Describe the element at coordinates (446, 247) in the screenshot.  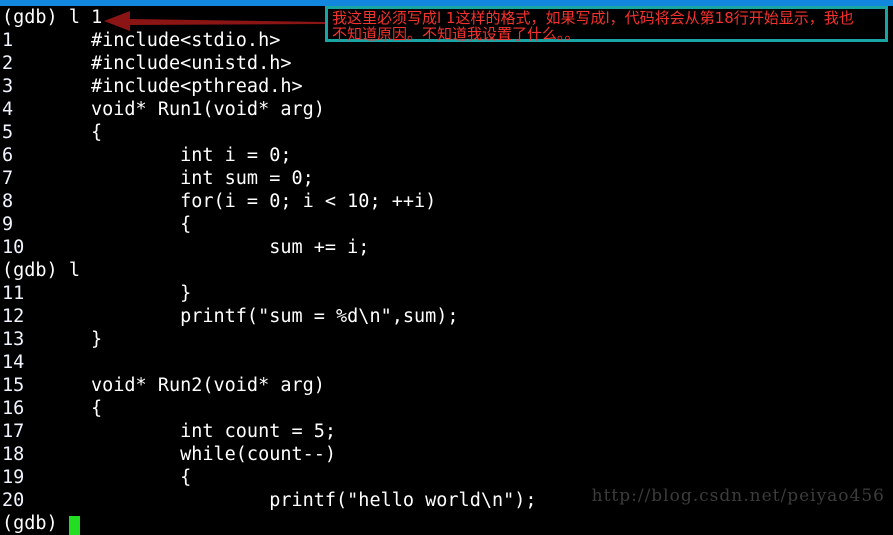
I see `source-line: 10 sum += i;` at that location.